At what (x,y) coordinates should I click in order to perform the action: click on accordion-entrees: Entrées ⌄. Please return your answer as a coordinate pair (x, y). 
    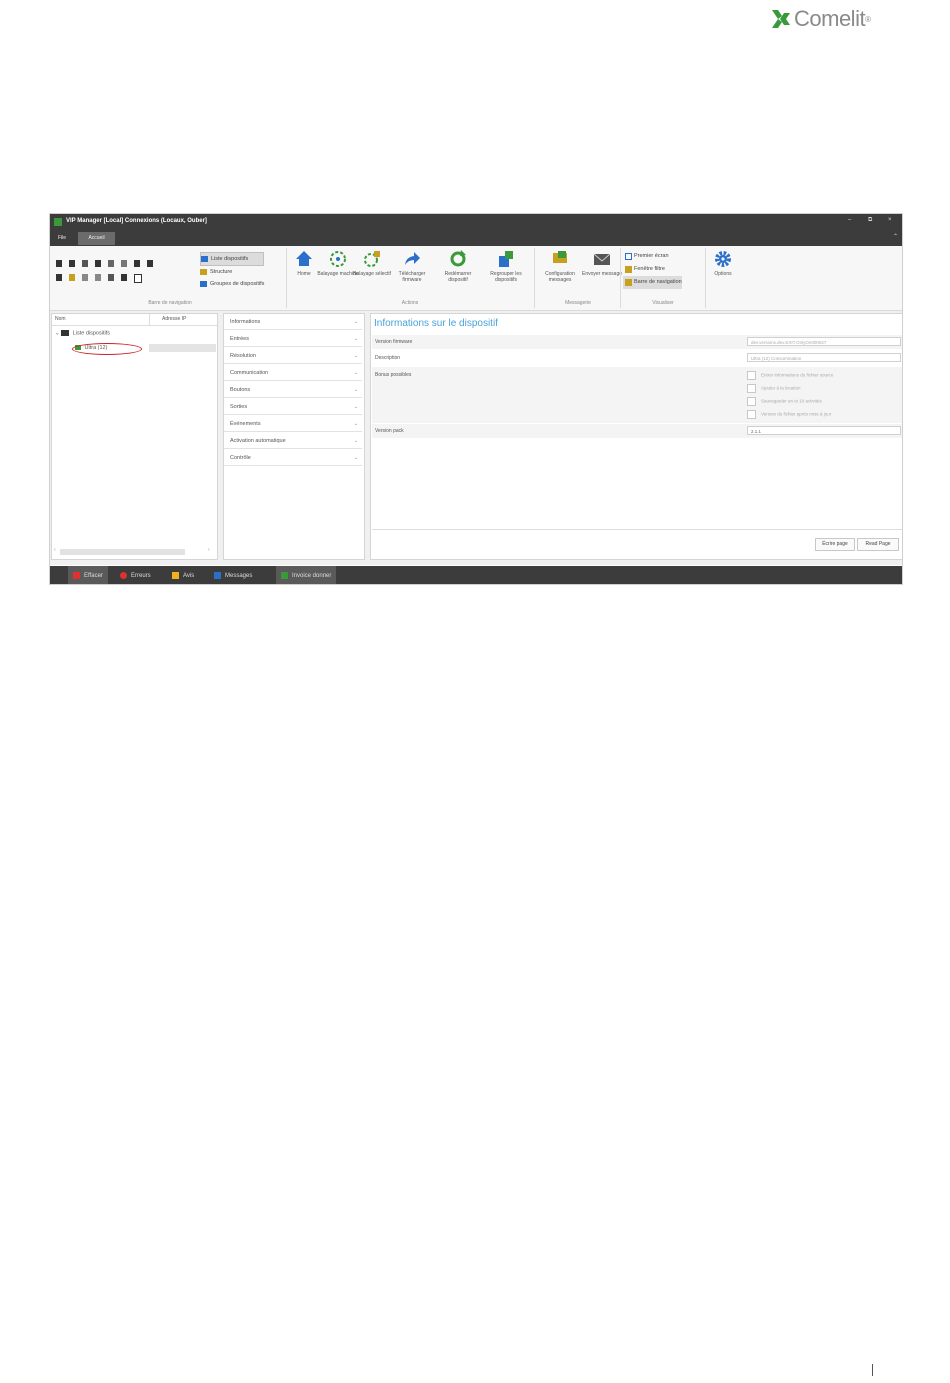
    Looking at the image, I should click on (293, 339).